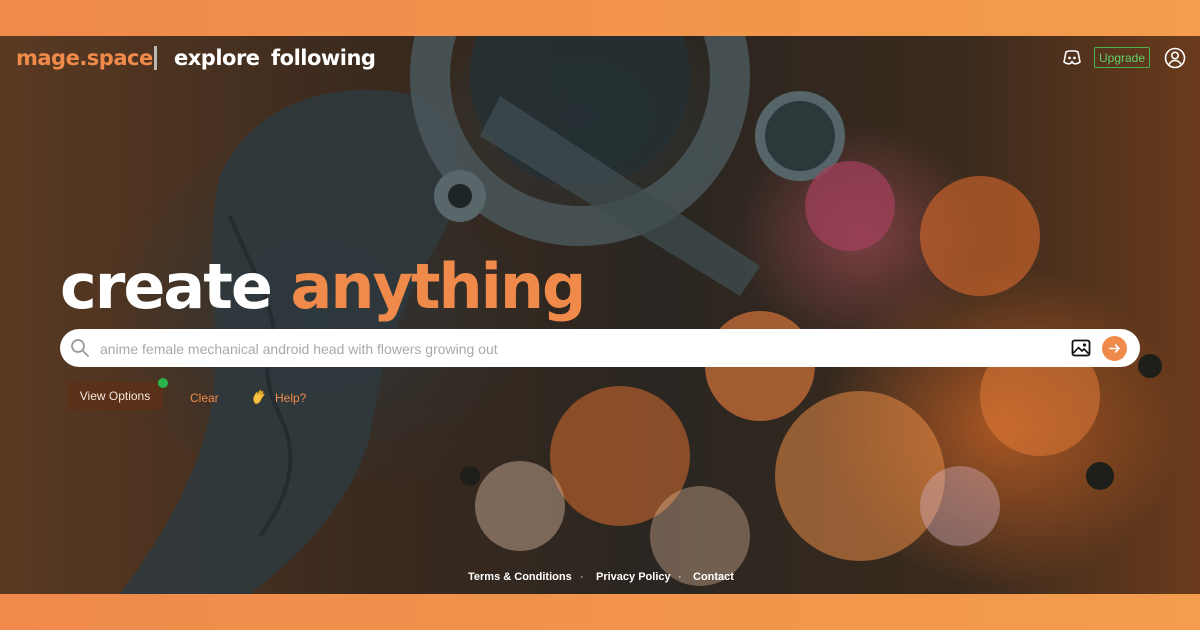 Image resolution: width=1200 pixels, height=630 pixels. I want to click on image-icon, so click(1081, 348).